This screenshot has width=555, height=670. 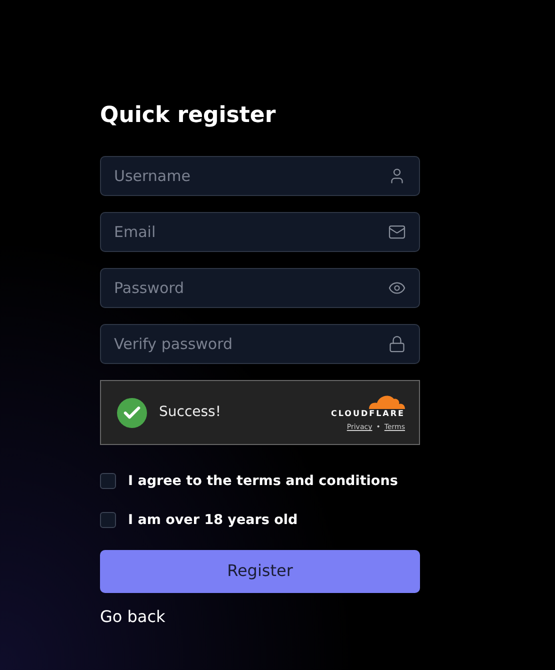 I want to click on captcha-status: Success!, so click(x=190, y=412).